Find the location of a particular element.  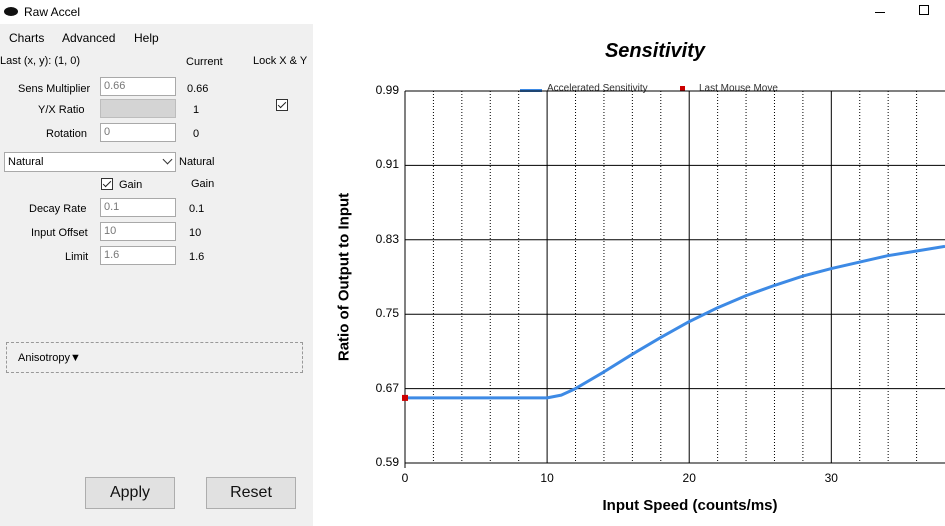

x-tick-label: 30 is located at coordinates (831, 478).